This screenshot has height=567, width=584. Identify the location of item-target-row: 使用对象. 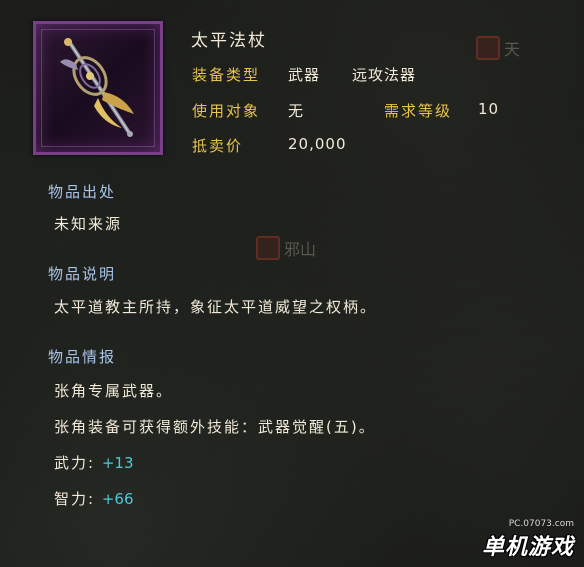
(226, 110).